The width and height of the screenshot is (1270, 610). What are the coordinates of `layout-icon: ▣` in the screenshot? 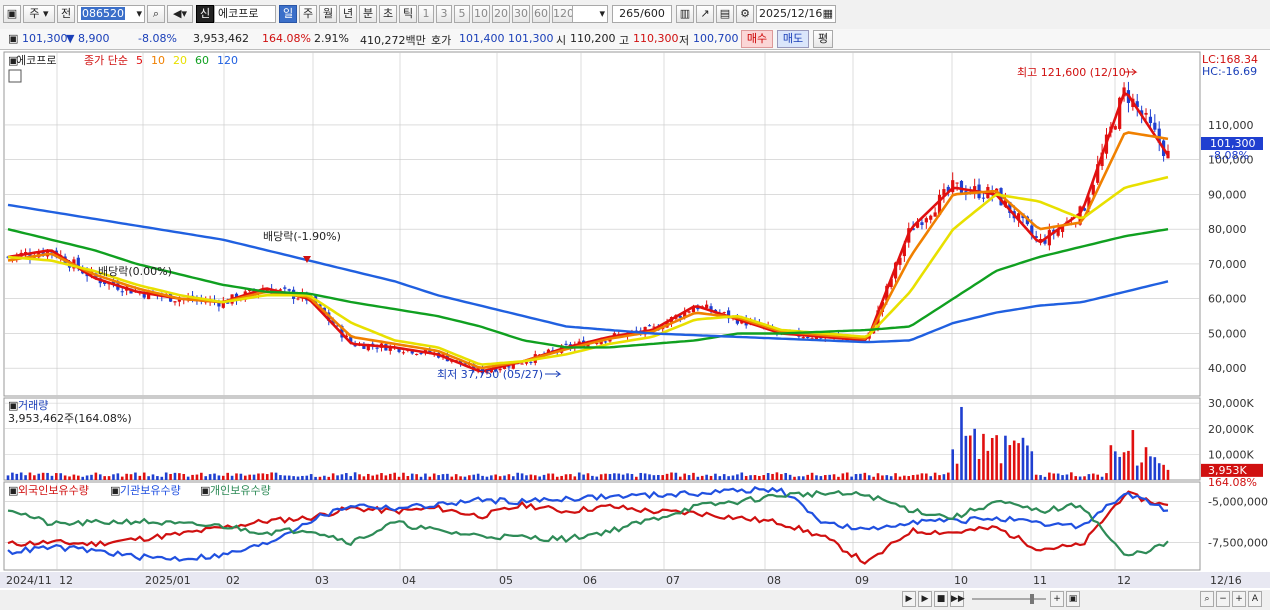 It's located at (12, 14).